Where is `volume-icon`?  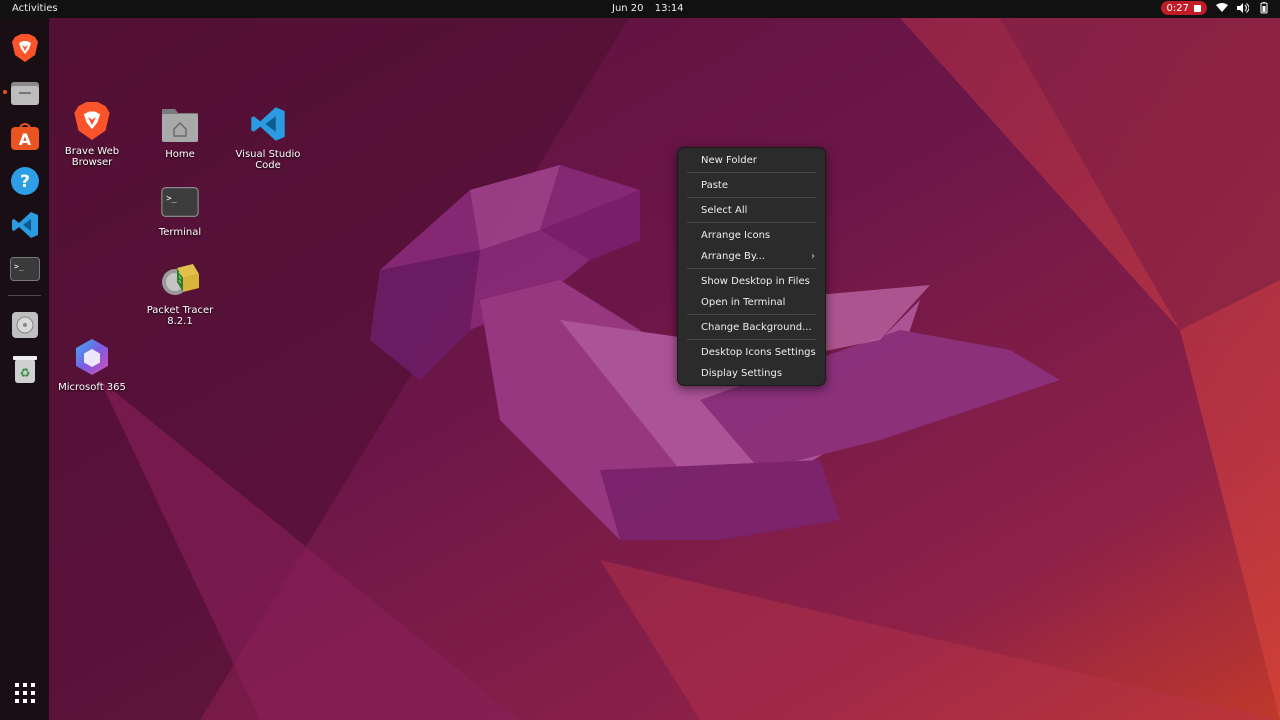
volume-icon is located at coordinates (1243, 8).